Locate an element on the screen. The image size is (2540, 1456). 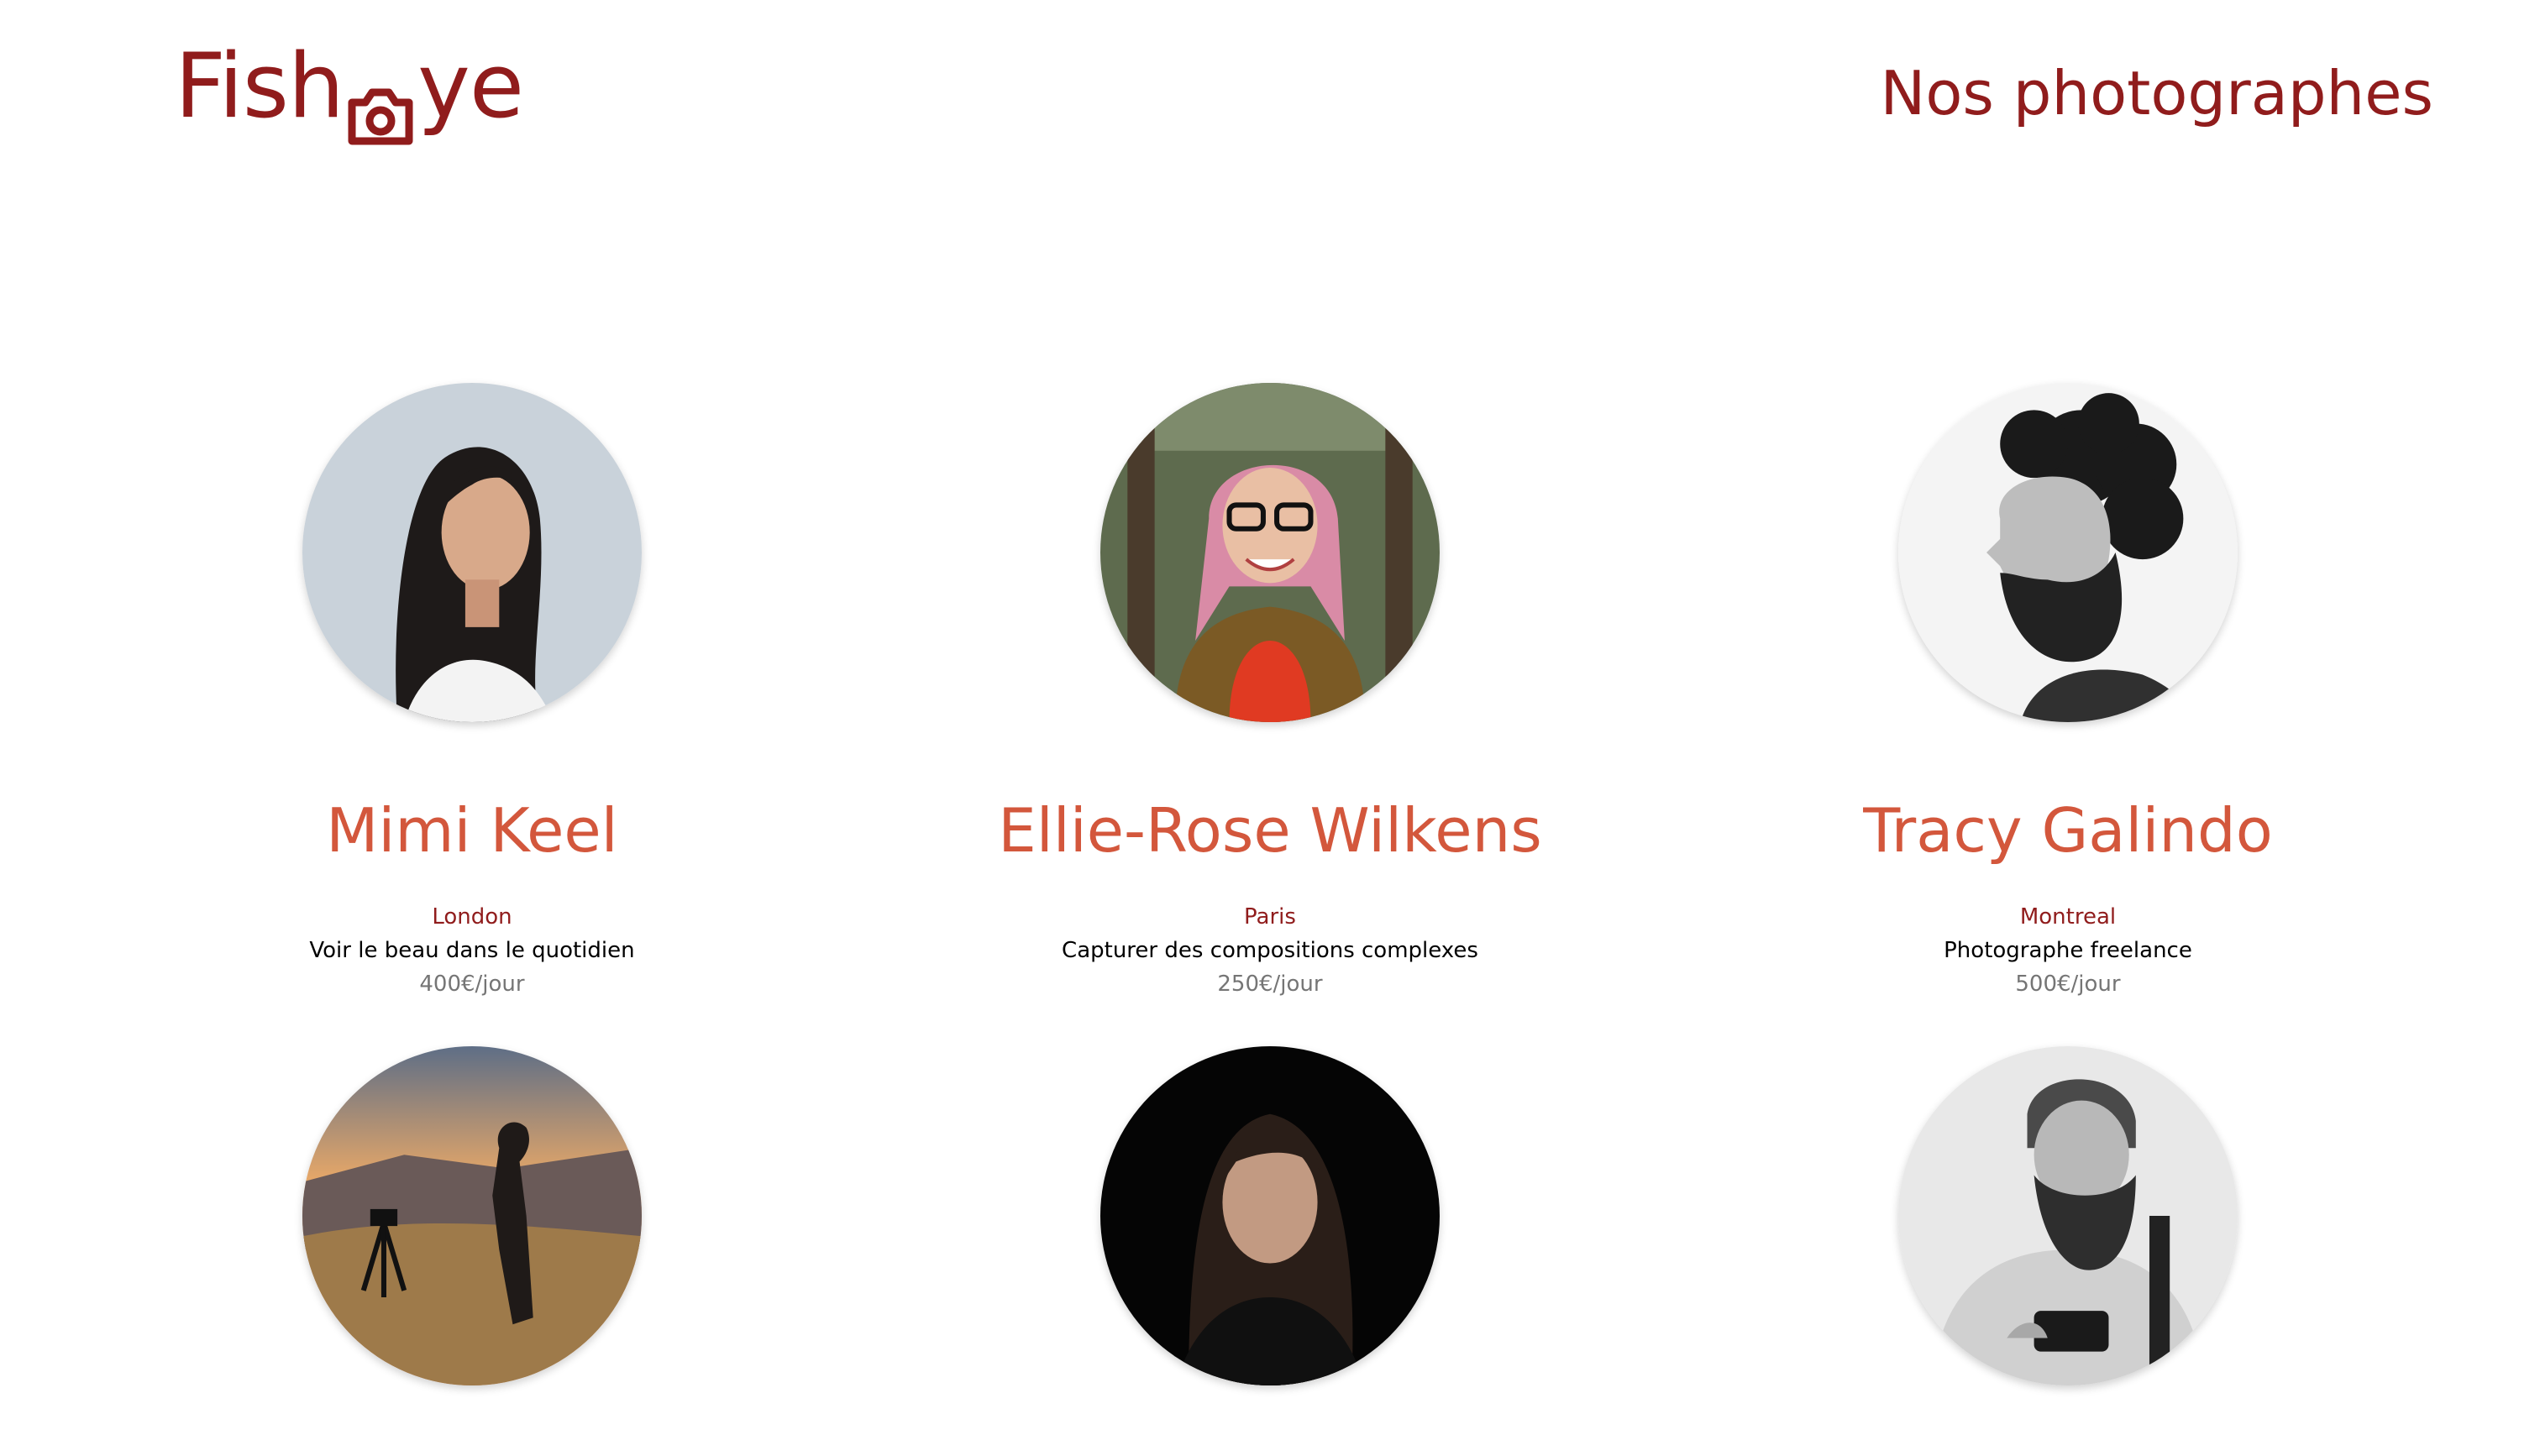
photographer-tagline: Photographe freelance is located at coordinates (2068, 950).